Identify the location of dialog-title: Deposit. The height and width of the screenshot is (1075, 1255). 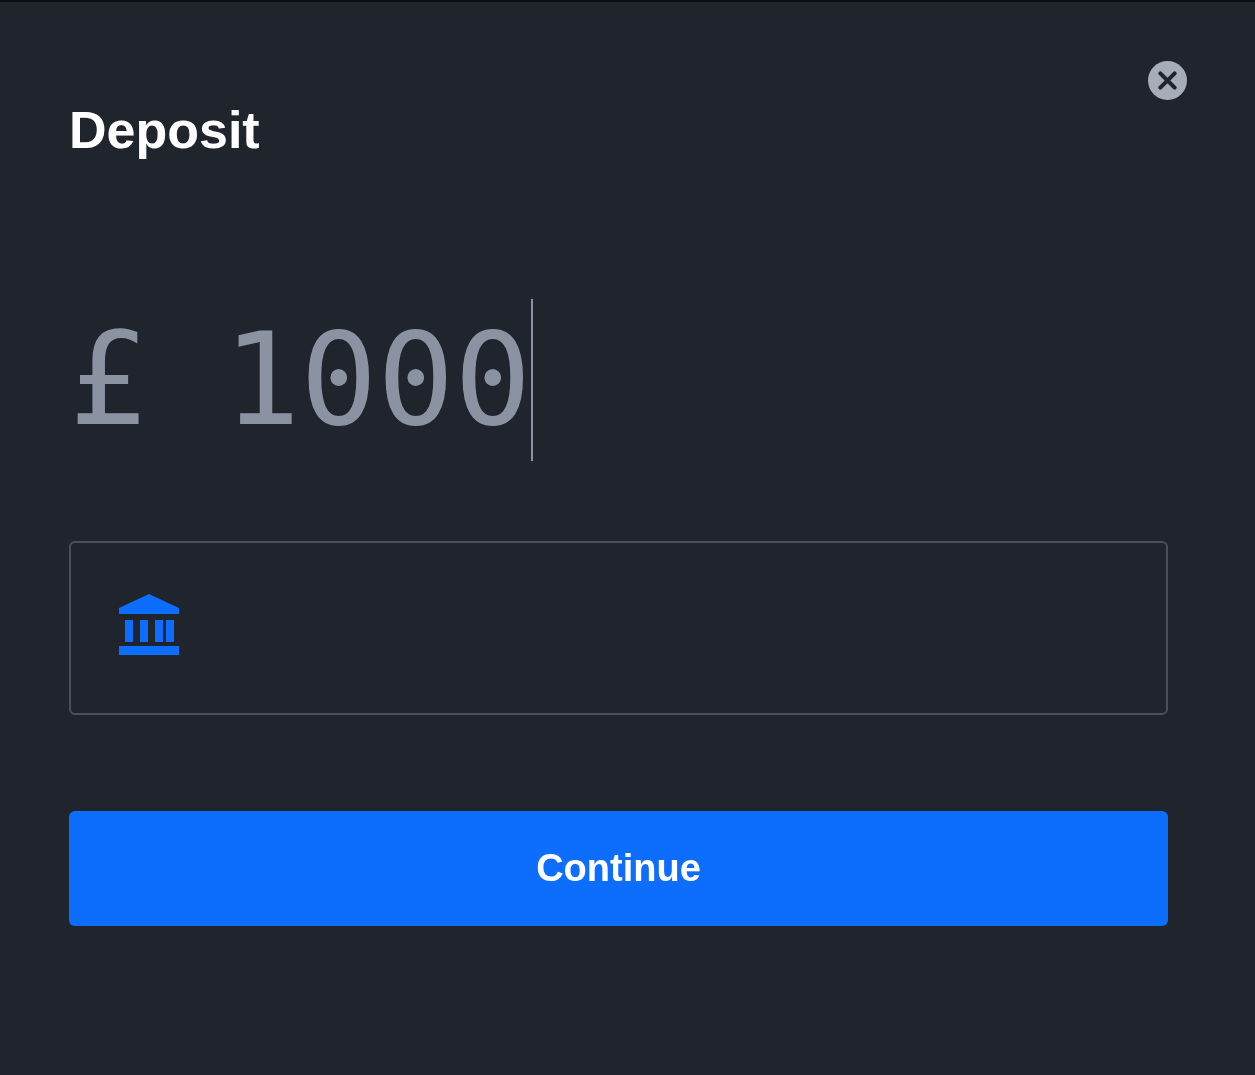
(164, 131).